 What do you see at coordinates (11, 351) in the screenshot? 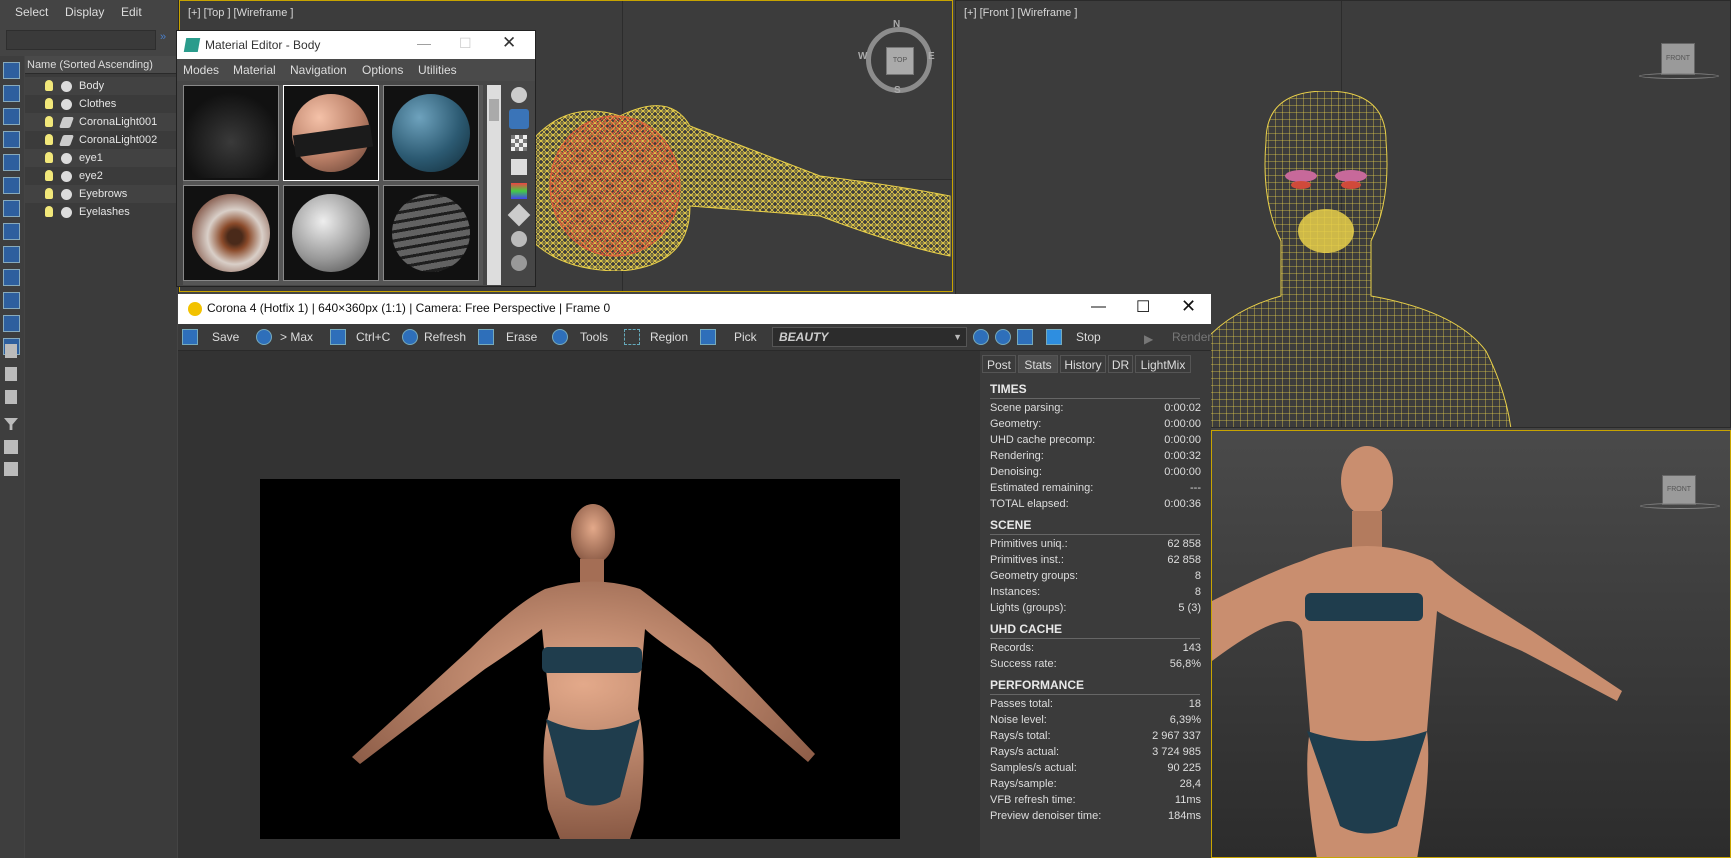
I see `select-all-icon` at bounding box center [11, 351].